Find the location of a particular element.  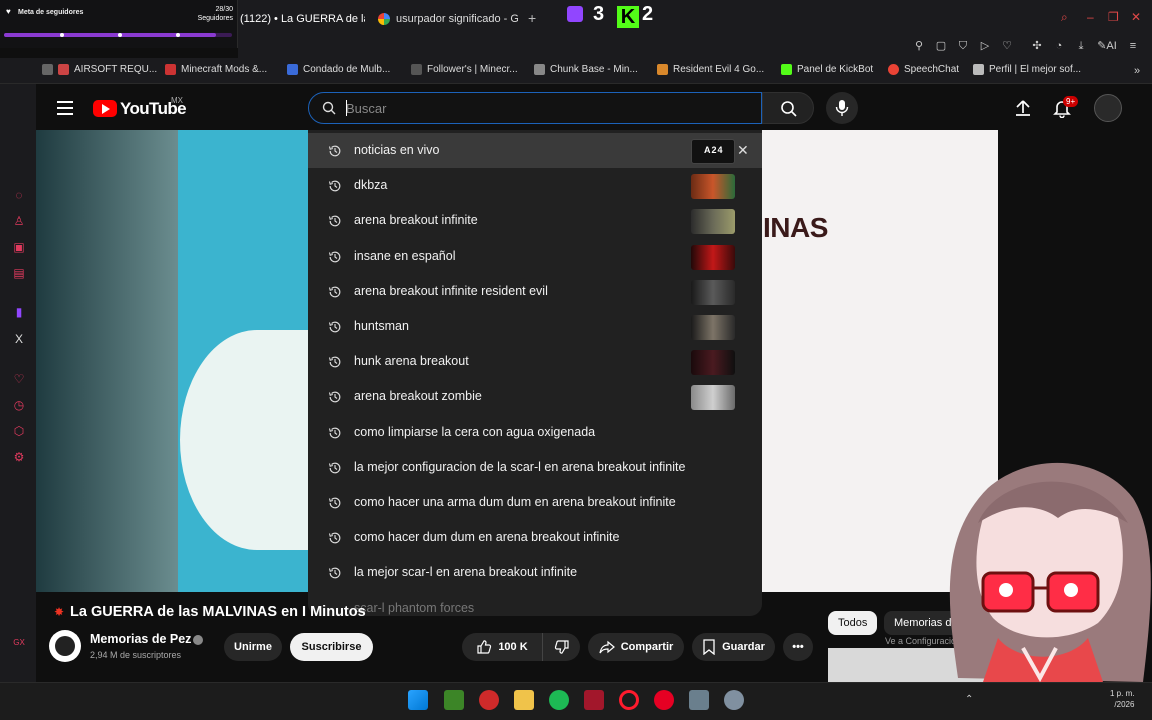

menu-icon: ≡ is located at coordinates (1133, 46).